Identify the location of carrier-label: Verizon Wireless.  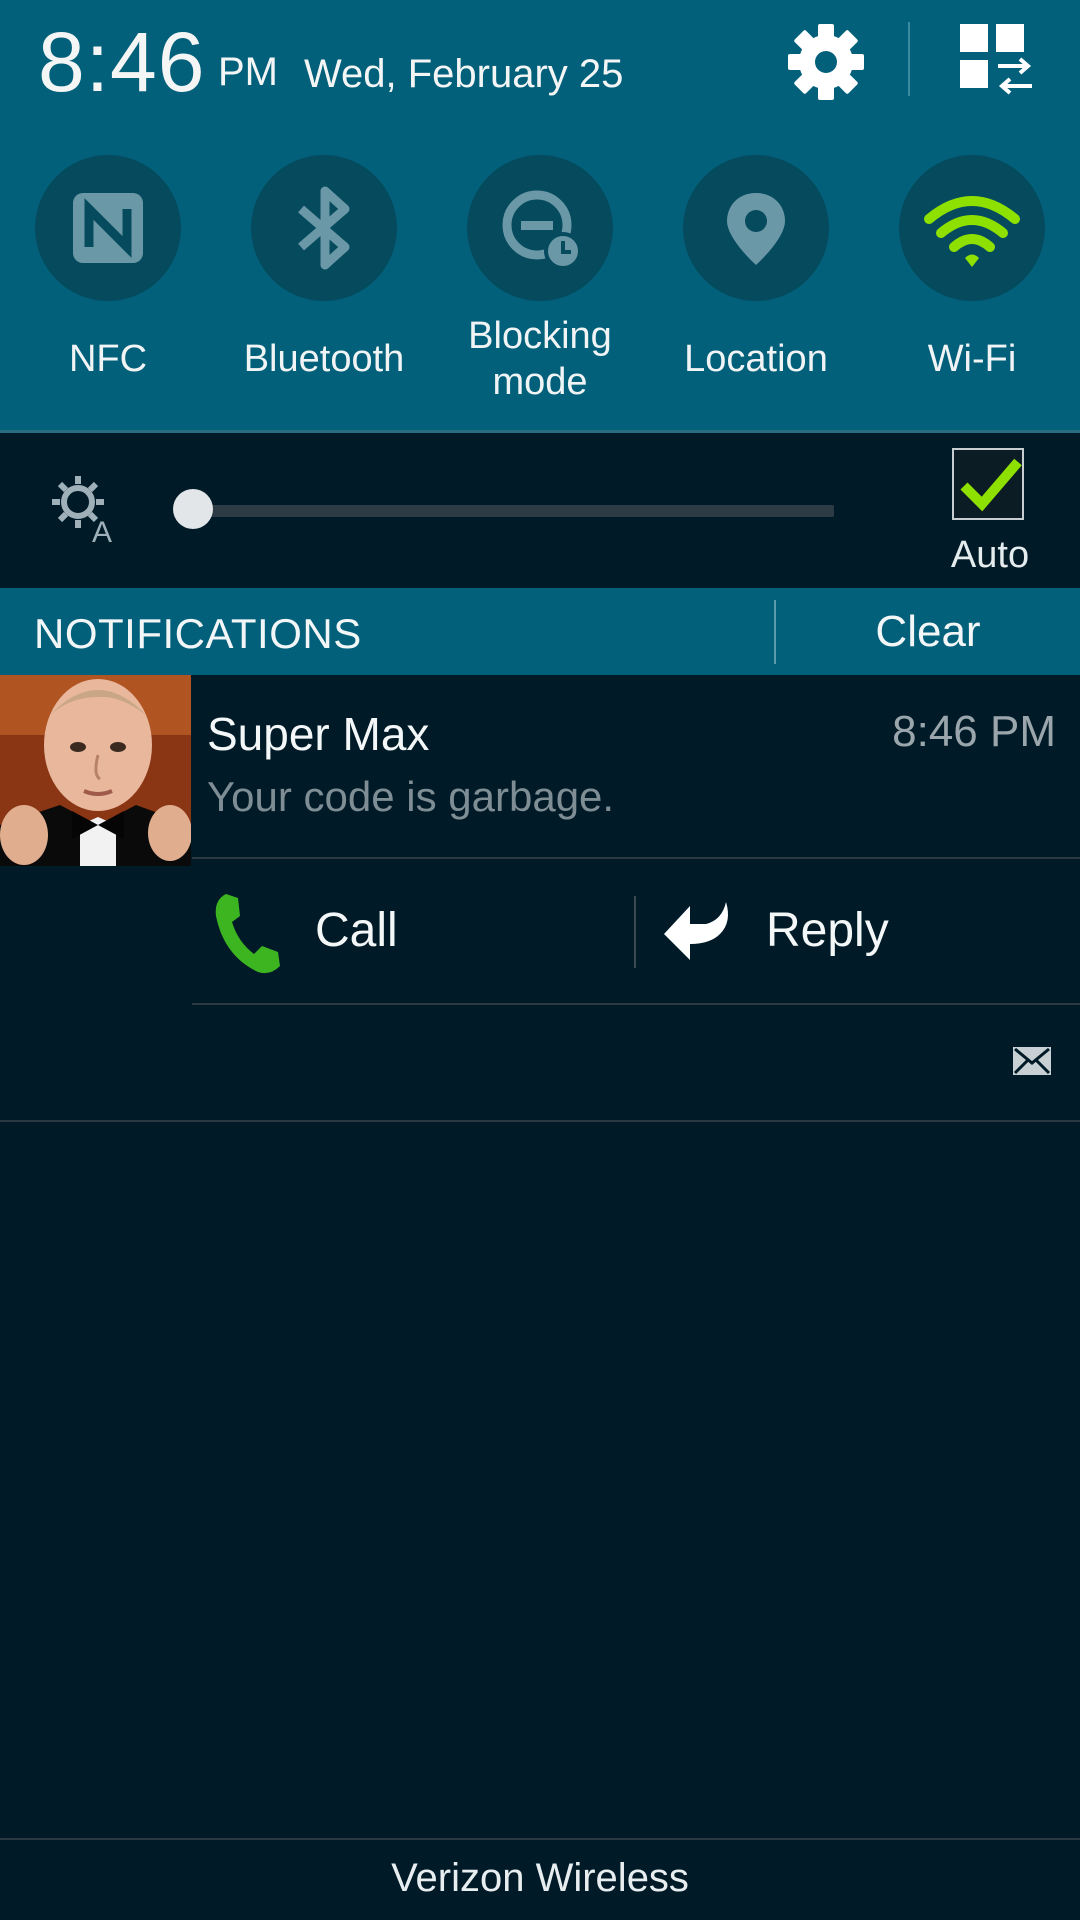
(540, 1878).